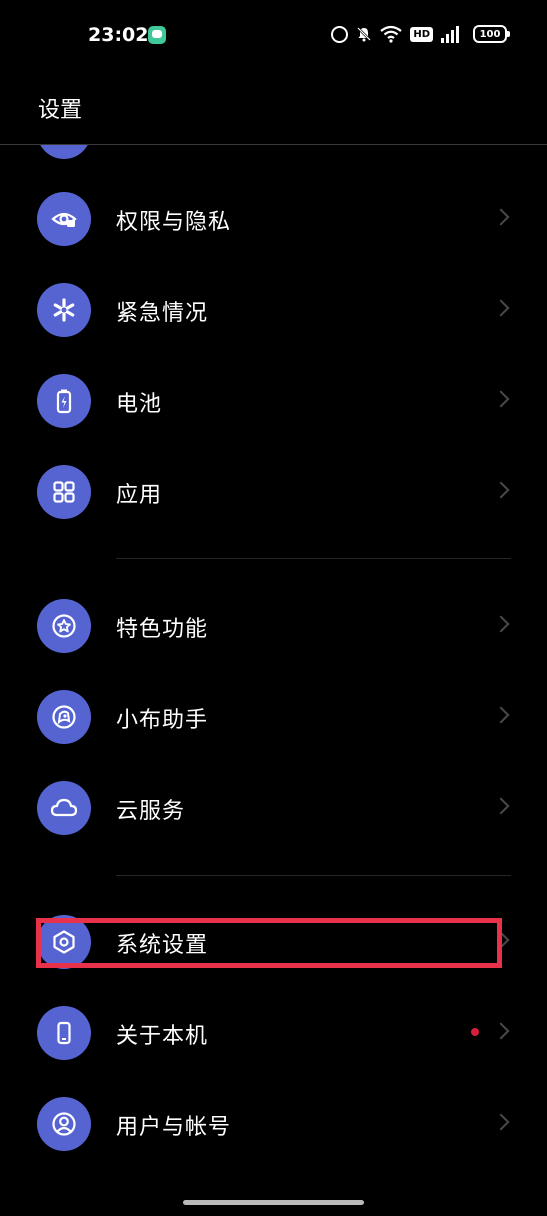 This screenshot has height=1216, width=547. What do you see at coordinates (64, 717) in the screenshot?
I see `assistant-icon` at bounding box center [64, 717].